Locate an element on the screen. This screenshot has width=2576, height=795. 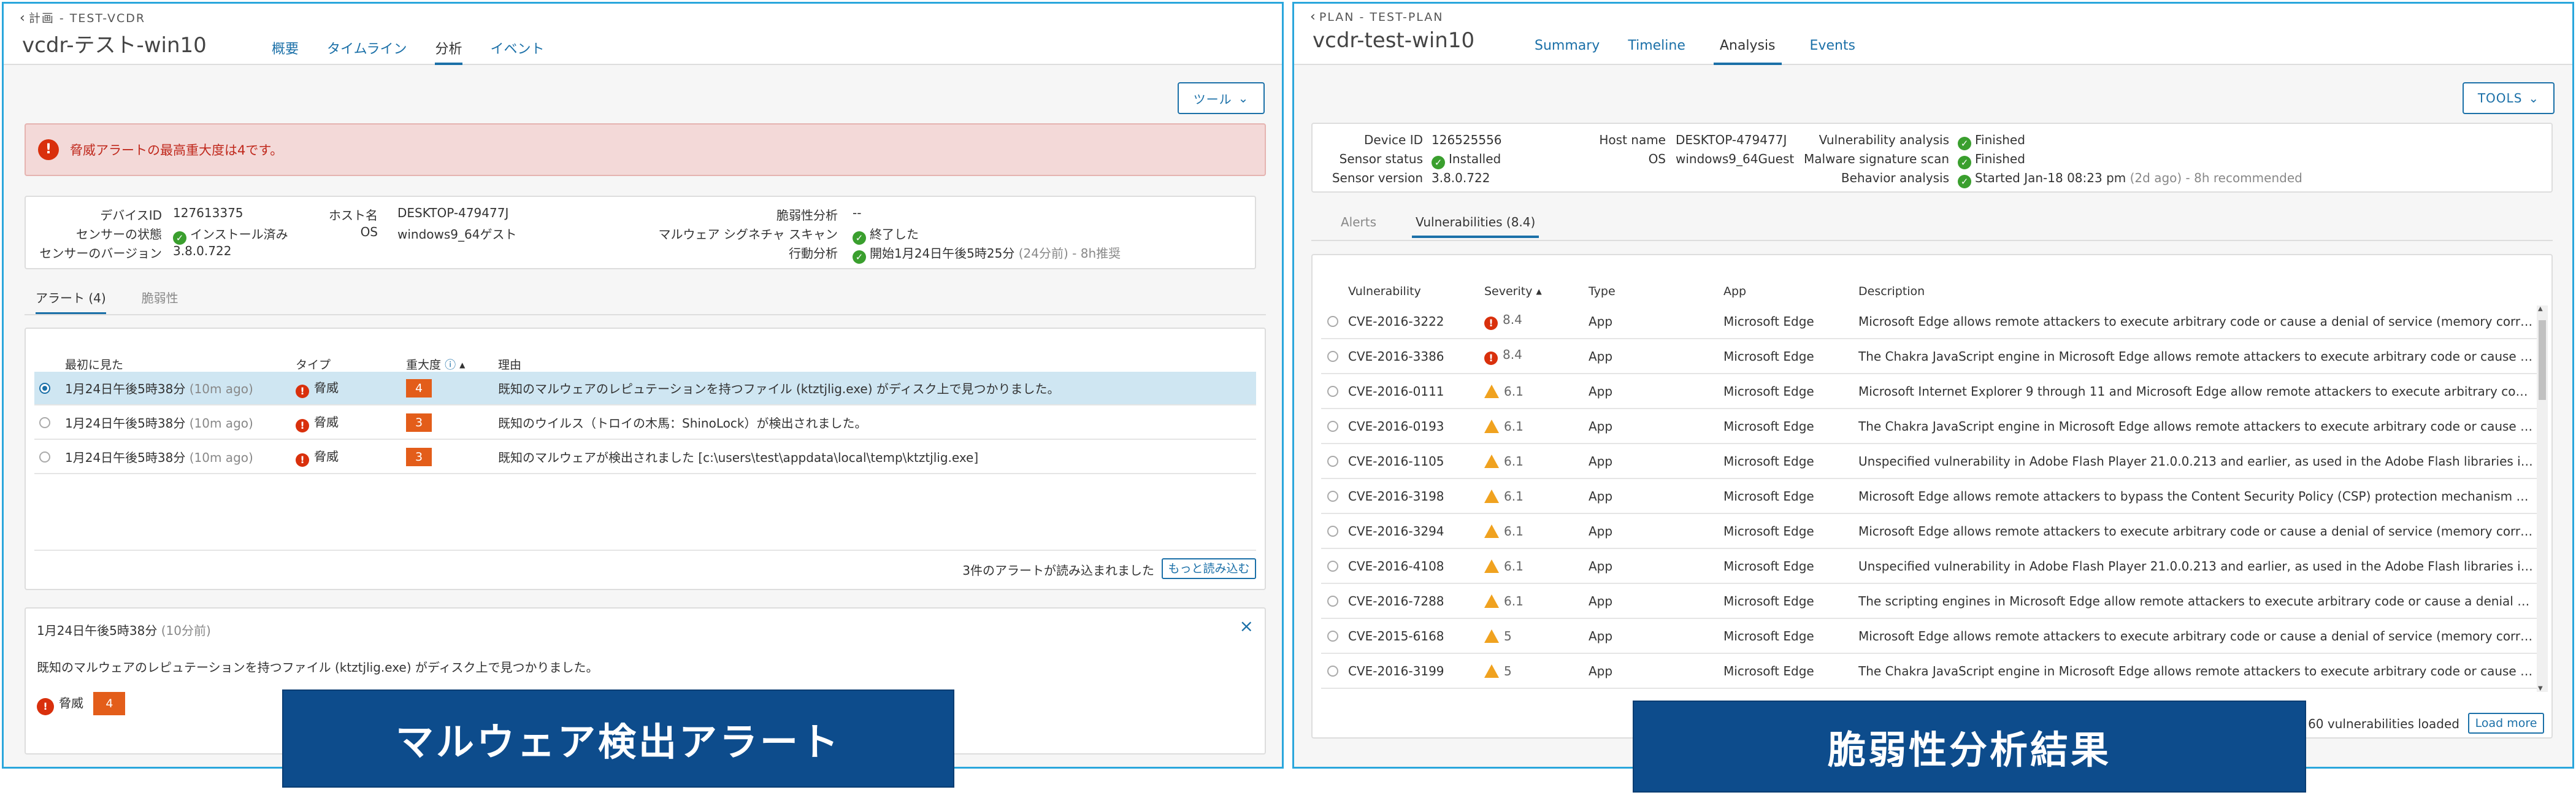
row-type: ! 脅威 is located at coordinates (317, 457).